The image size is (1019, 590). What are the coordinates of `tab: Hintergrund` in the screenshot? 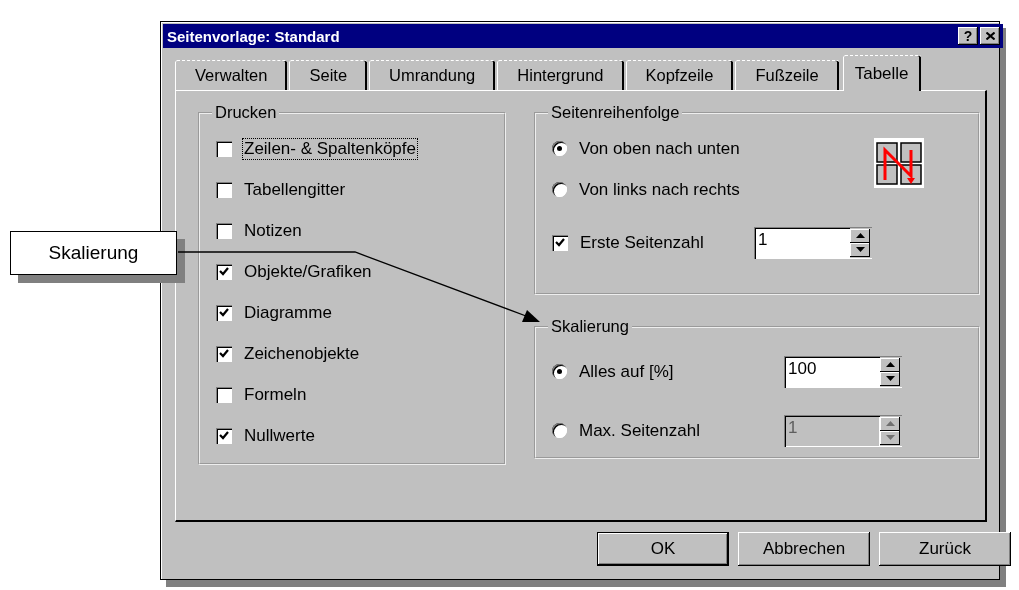 It's located at (560, 75).